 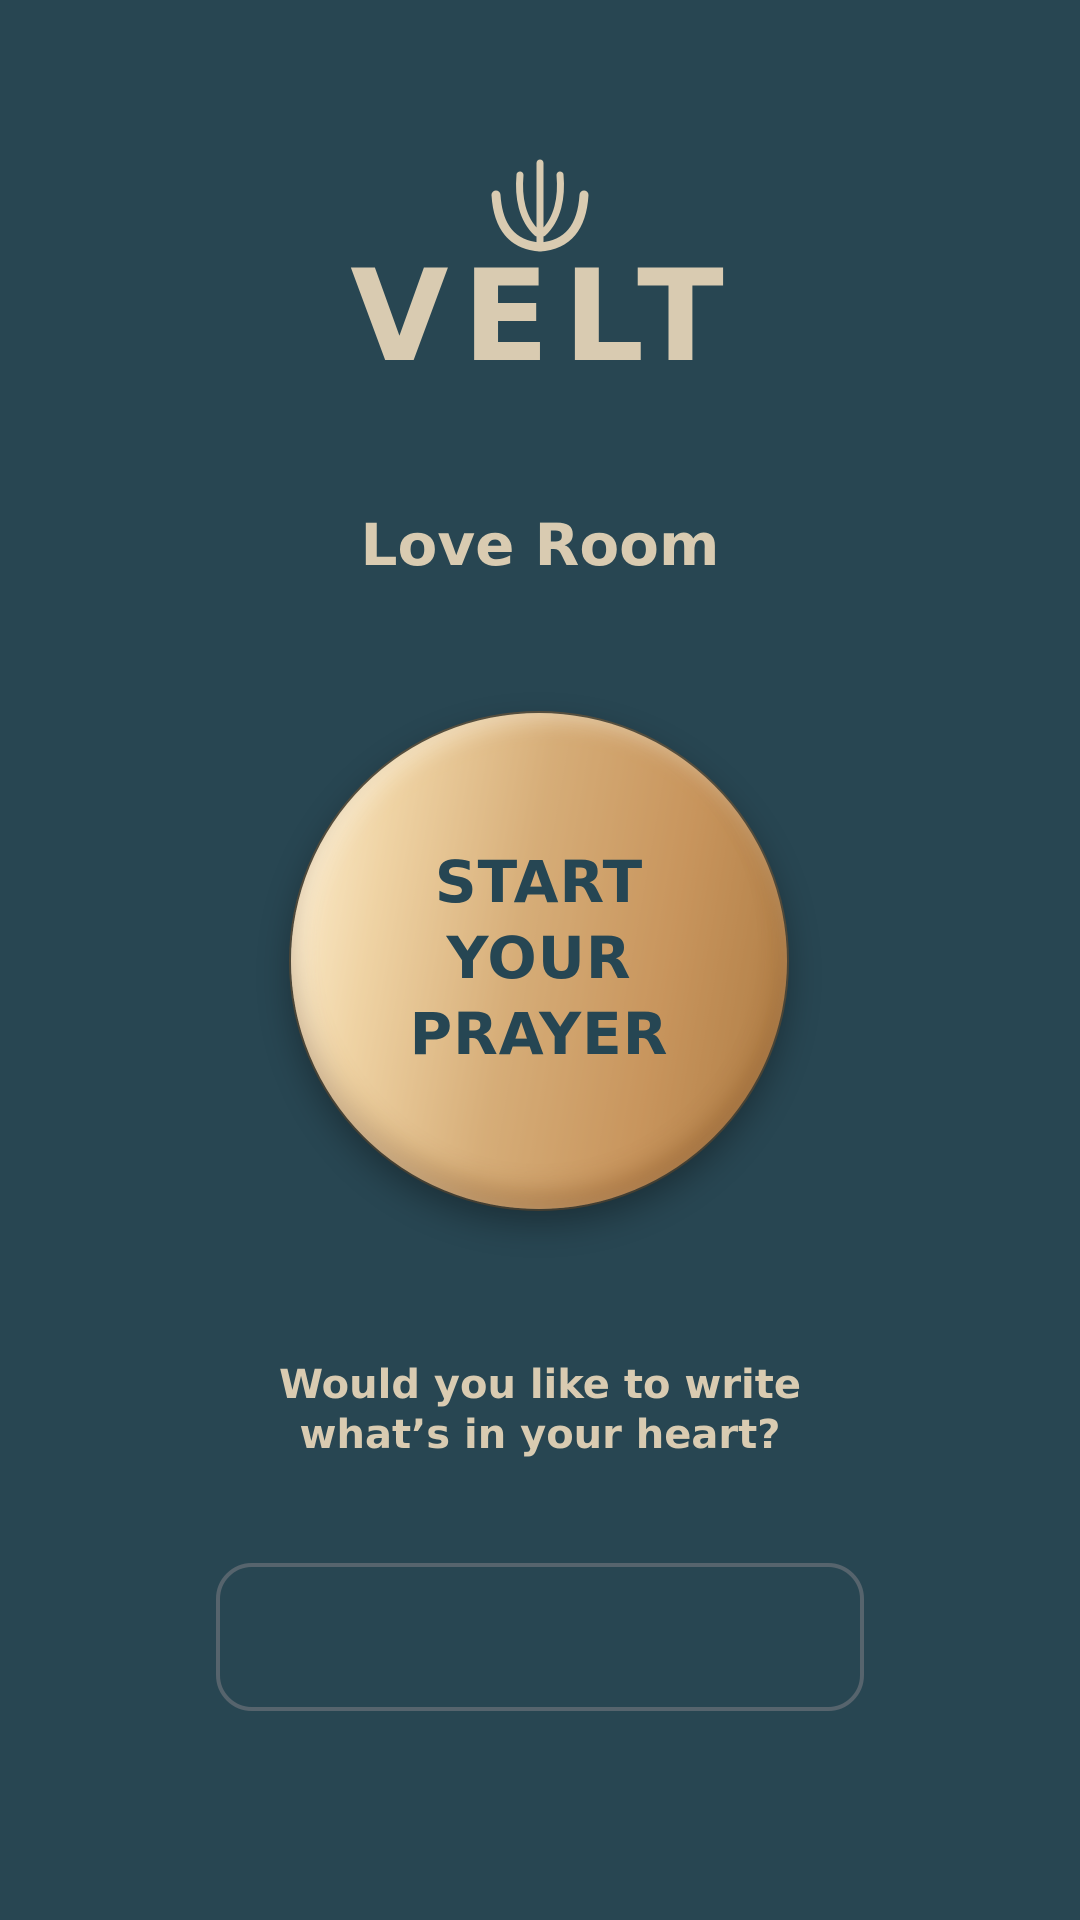 What do you see at coordinates (540, 205) in the screenshot?
I see `sprout-leaves-icon` at bounding box center [540, 205].